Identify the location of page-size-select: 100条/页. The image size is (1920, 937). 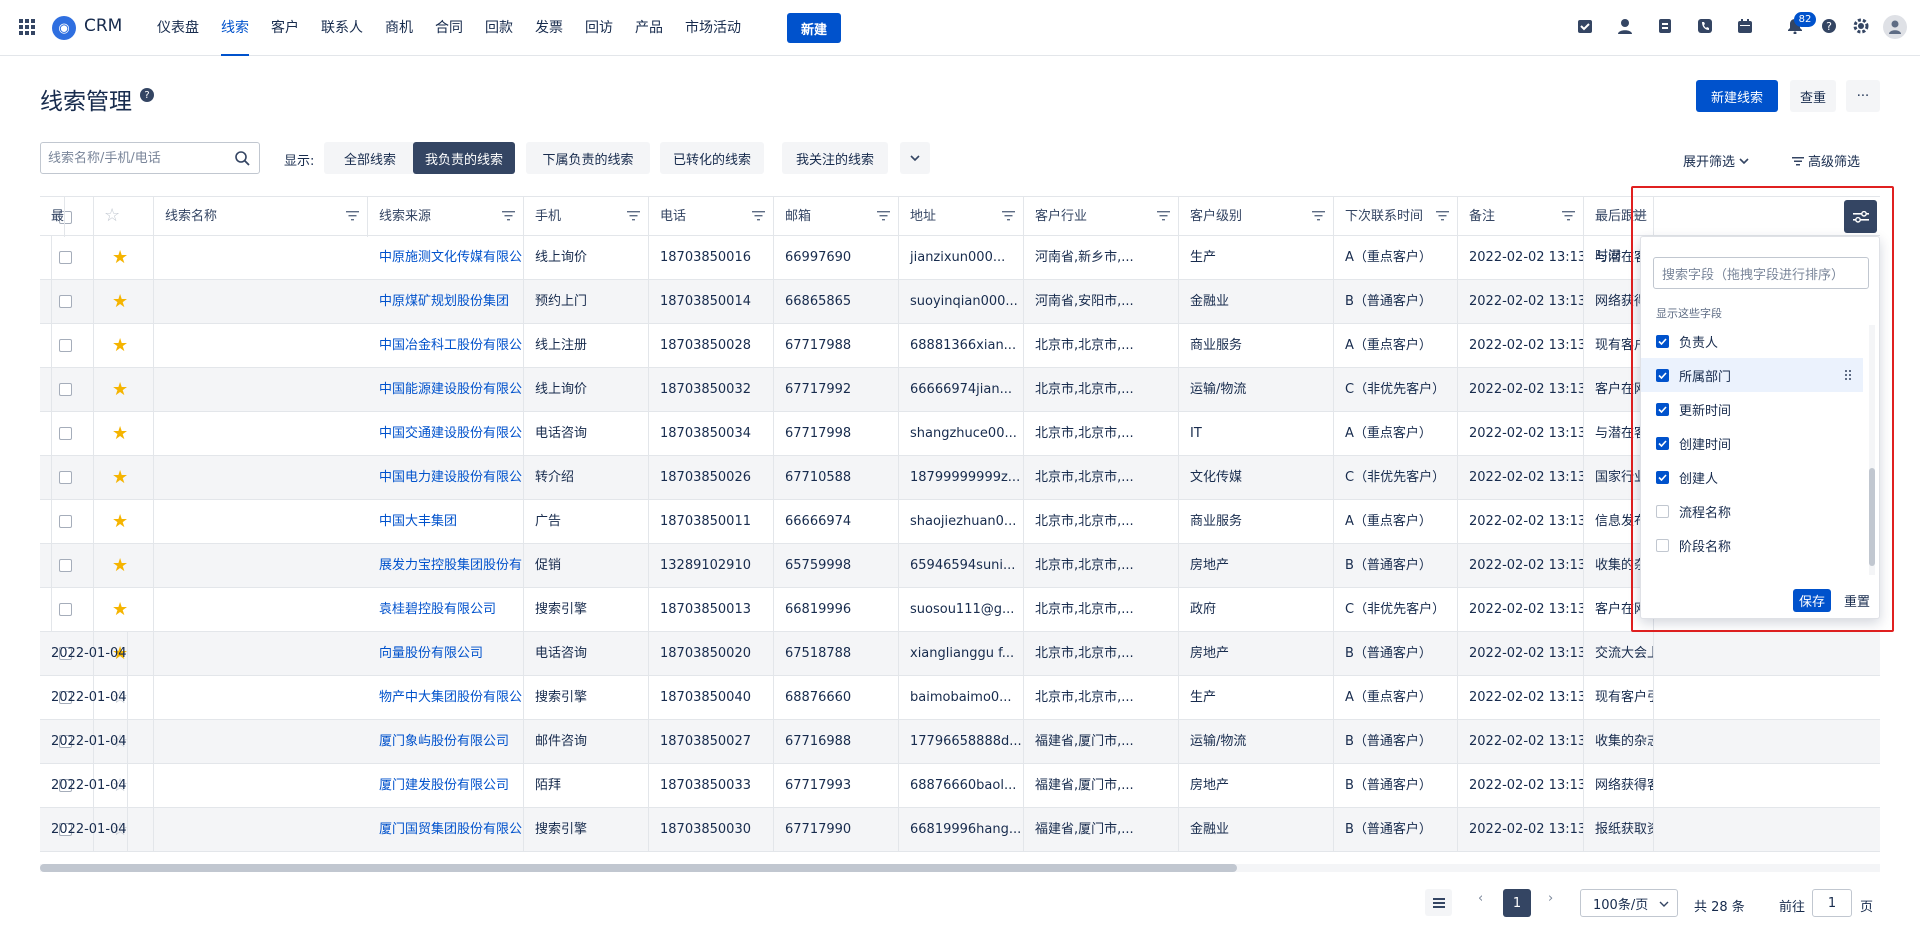
(1629, 903).